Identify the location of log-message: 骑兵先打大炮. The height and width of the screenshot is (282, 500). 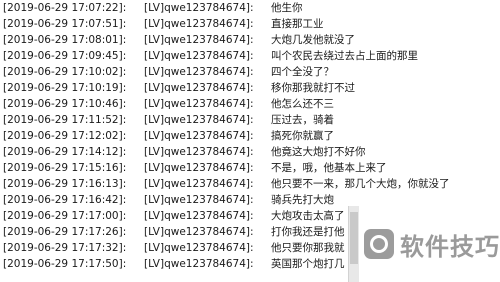
(302, 200).